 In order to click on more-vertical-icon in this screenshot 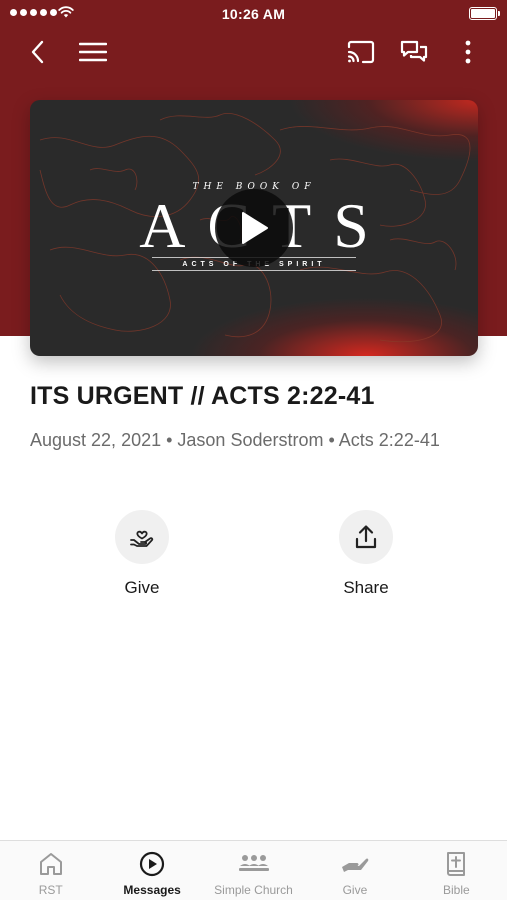, I will do `click(468, 52)`.